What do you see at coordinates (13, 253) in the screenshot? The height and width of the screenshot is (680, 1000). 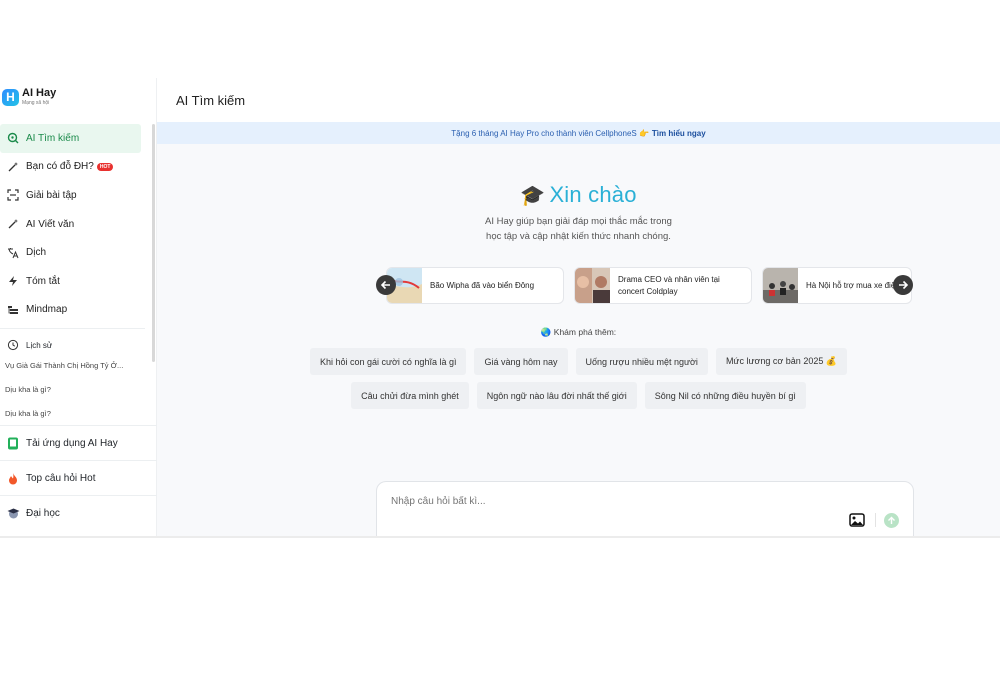 I see `translate-icon` at bounding box center [13, 253].